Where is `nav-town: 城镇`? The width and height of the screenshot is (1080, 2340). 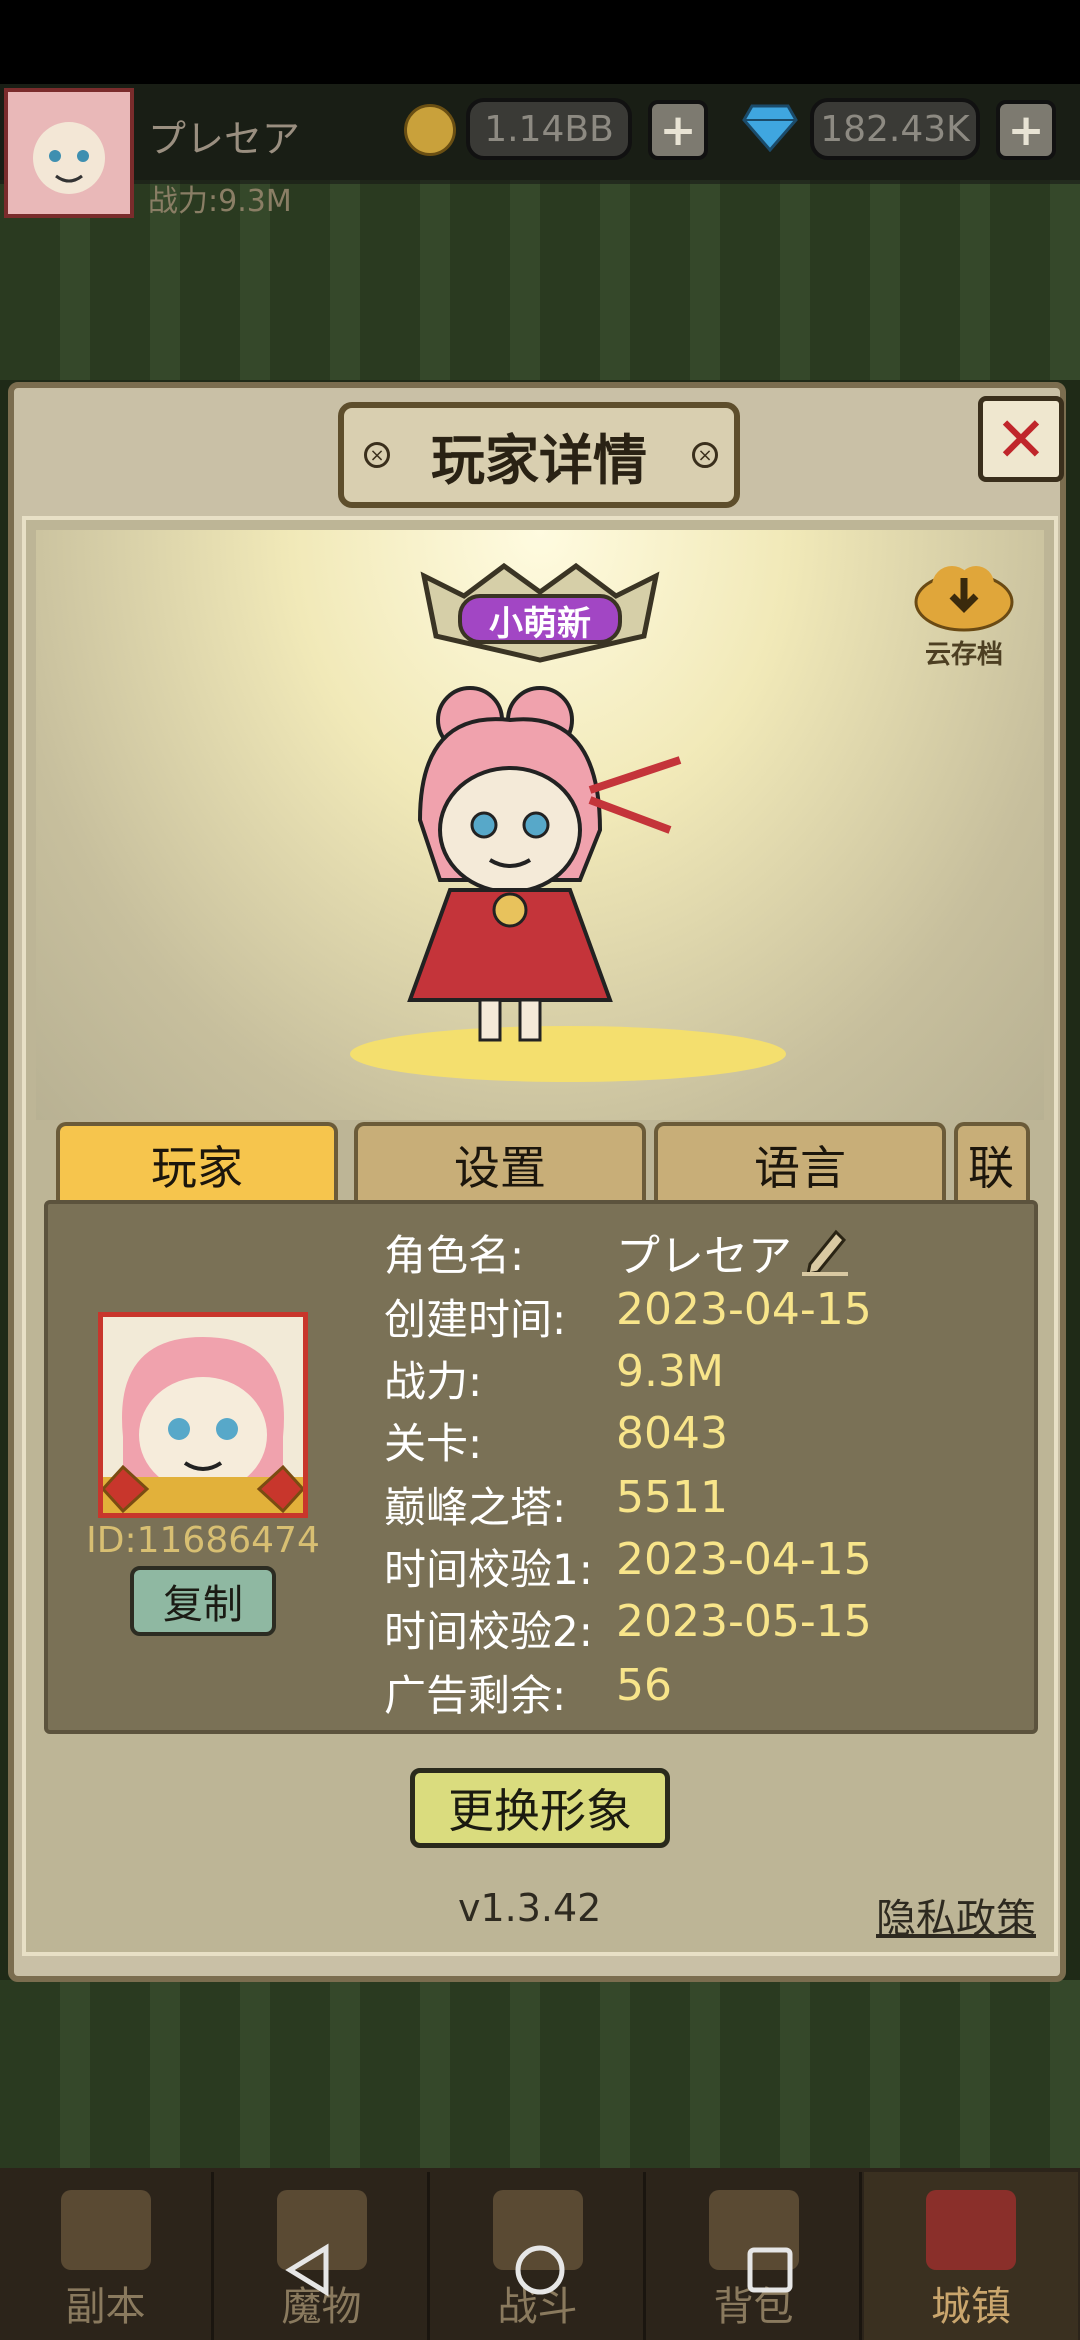
nav-town: 城镇 is located at coordinates (971, 2256).